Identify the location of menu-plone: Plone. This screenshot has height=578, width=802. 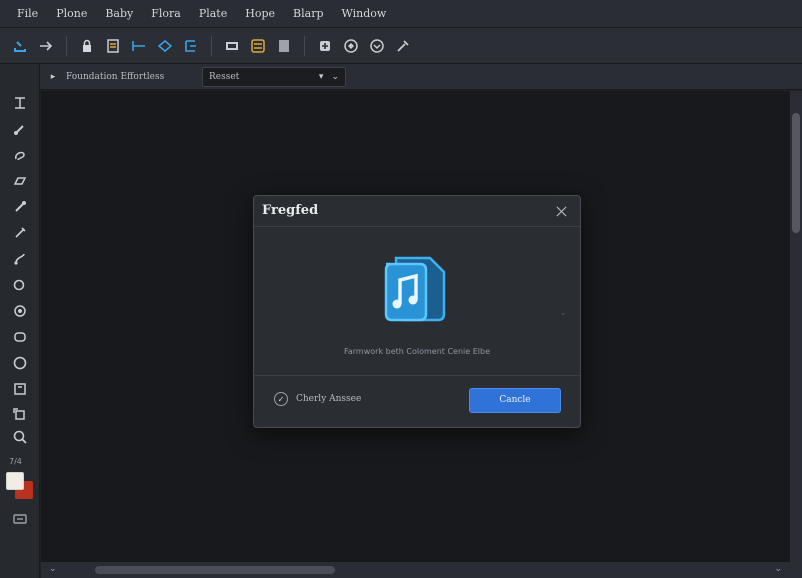
(71, 14).